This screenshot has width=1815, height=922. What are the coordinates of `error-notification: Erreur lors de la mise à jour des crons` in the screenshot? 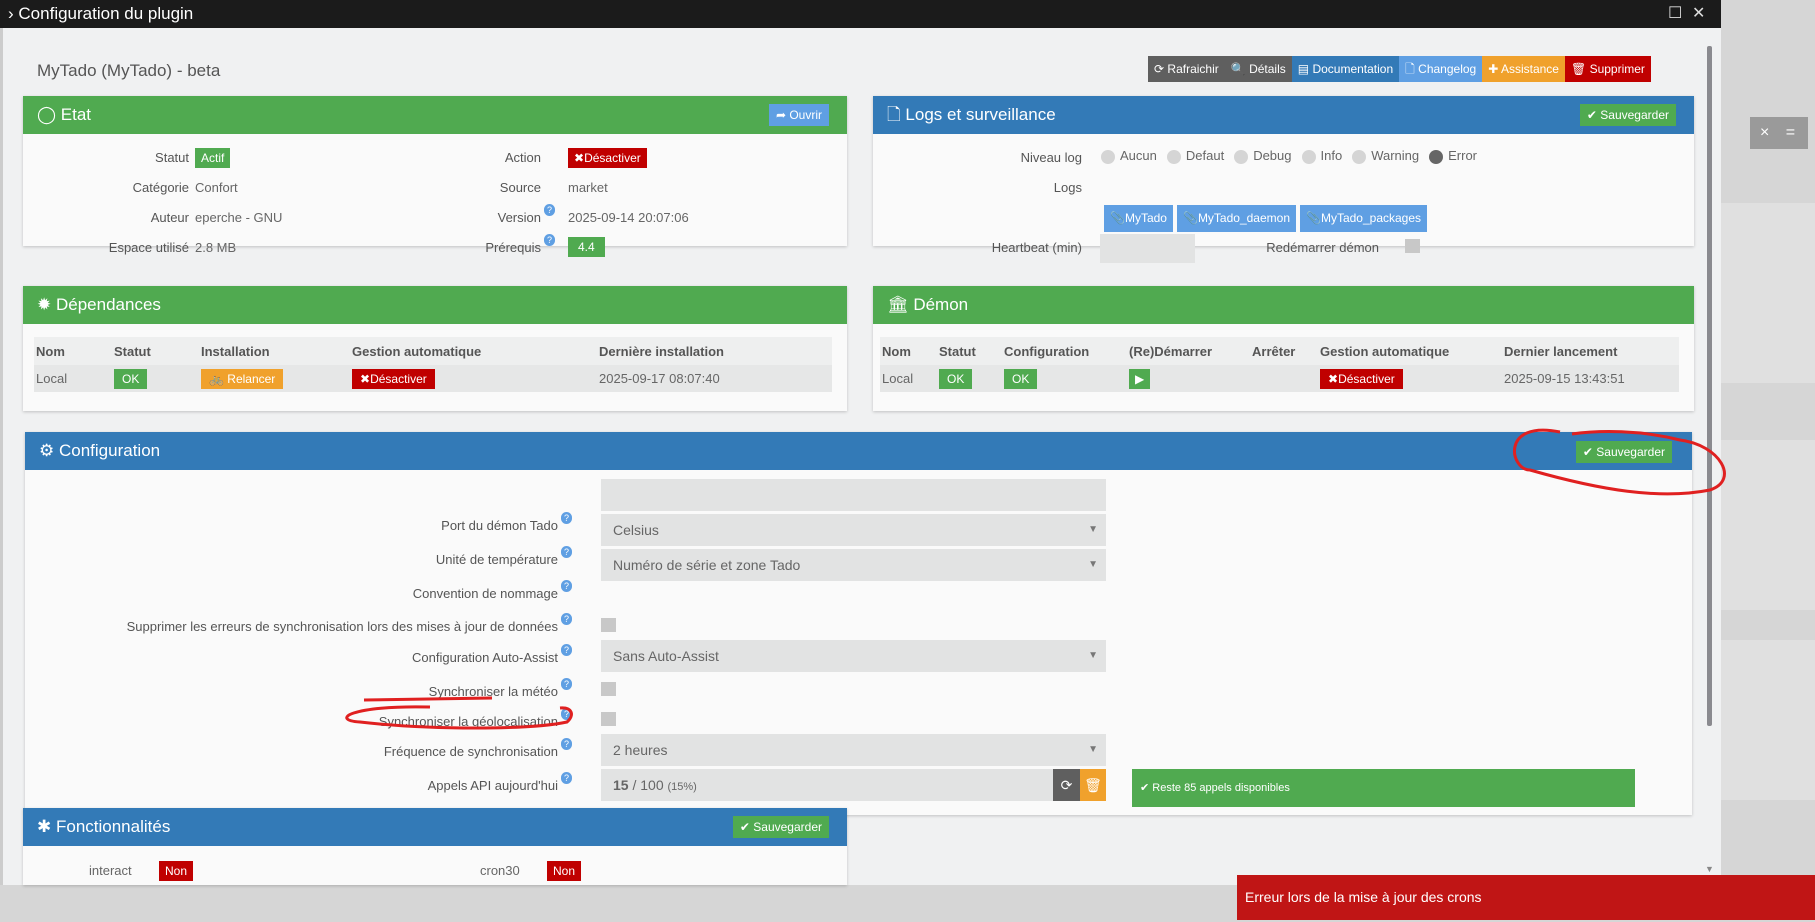 It's located at (1526, 897).